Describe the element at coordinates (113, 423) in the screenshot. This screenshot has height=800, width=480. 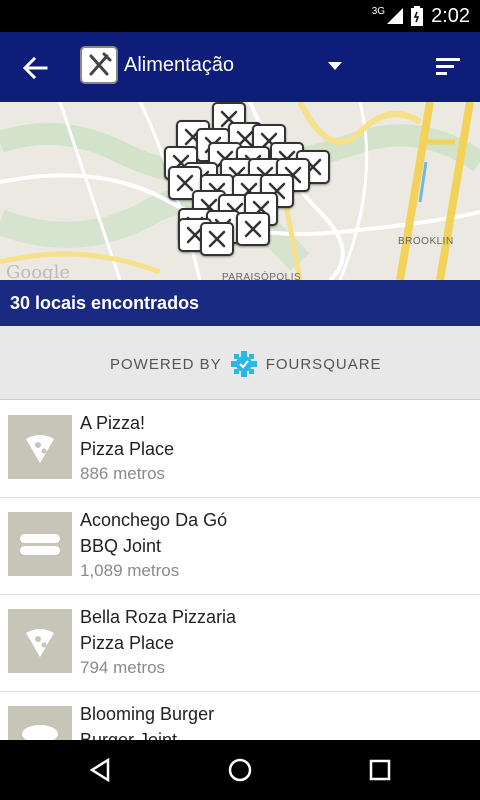
I see `place-name: A Pizza!` at that location.